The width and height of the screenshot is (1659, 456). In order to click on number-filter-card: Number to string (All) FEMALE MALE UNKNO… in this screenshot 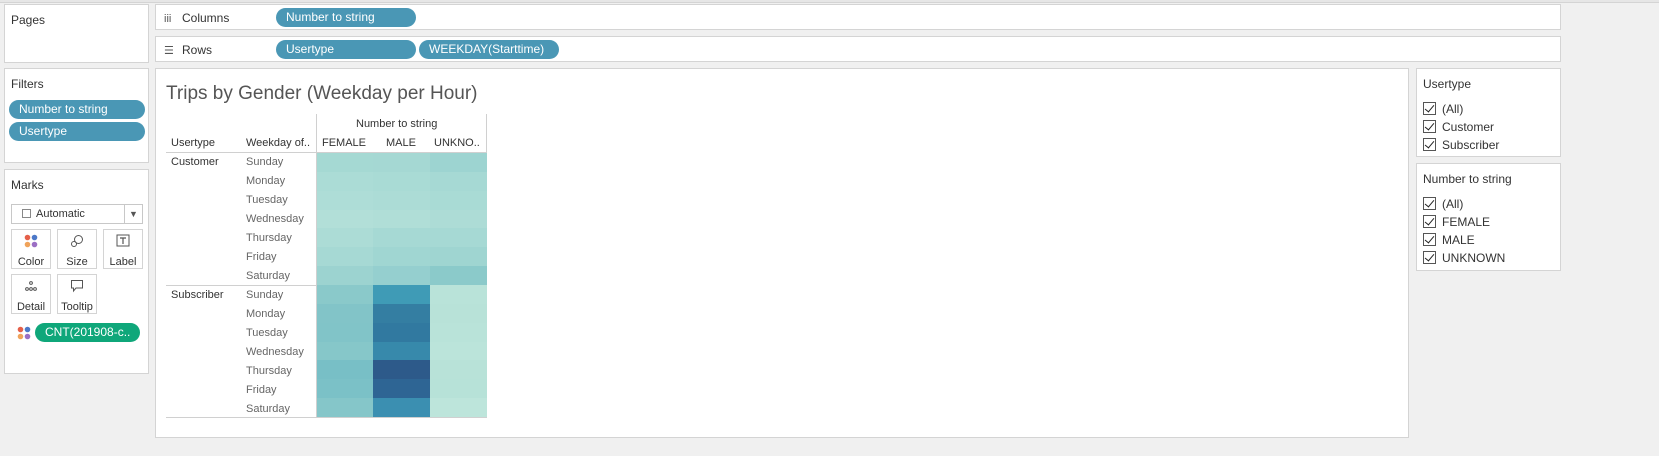, I will do `click(1488, 217)`.